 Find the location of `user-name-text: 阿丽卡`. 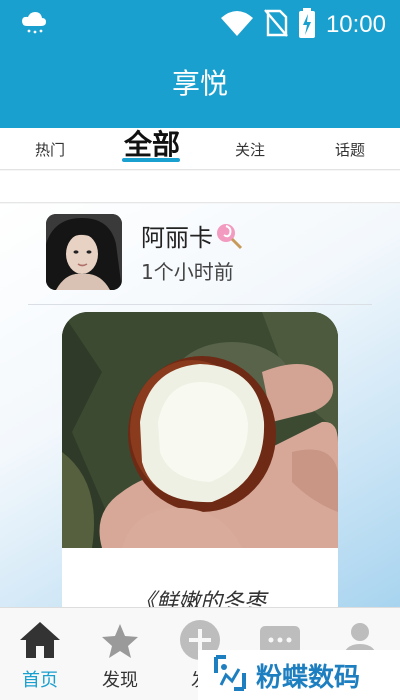

user-name-text: 阿丽卡 is located at coordinates (177, 238).